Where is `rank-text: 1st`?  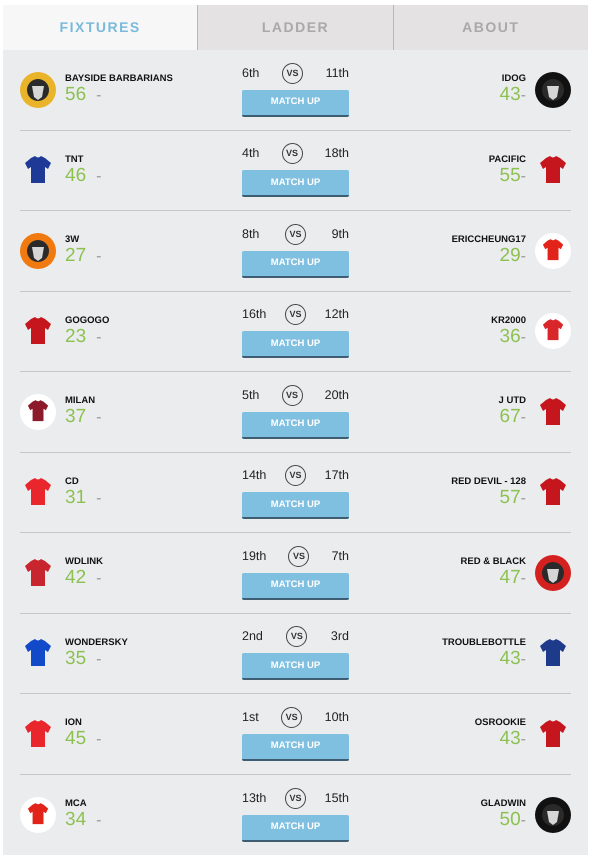
rank-text: 1st is located at coordinates (250, 717).